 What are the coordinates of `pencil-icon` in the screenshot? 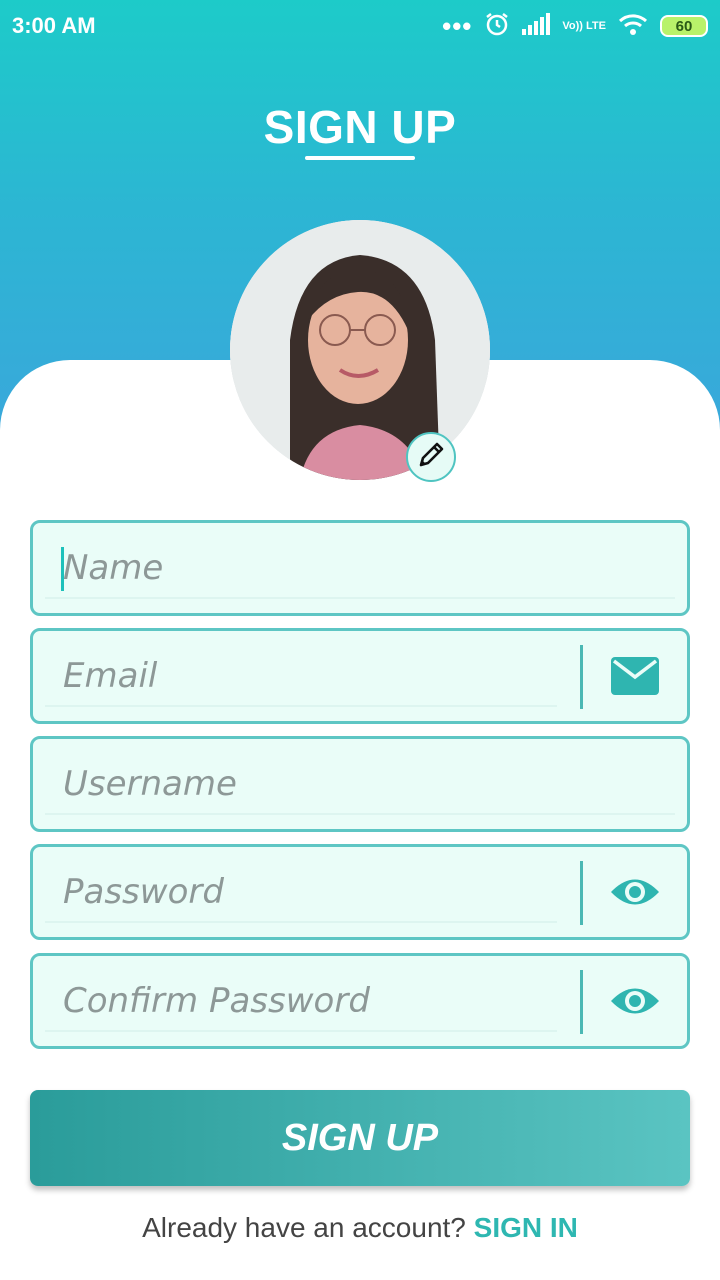 It's located at (431, 457).